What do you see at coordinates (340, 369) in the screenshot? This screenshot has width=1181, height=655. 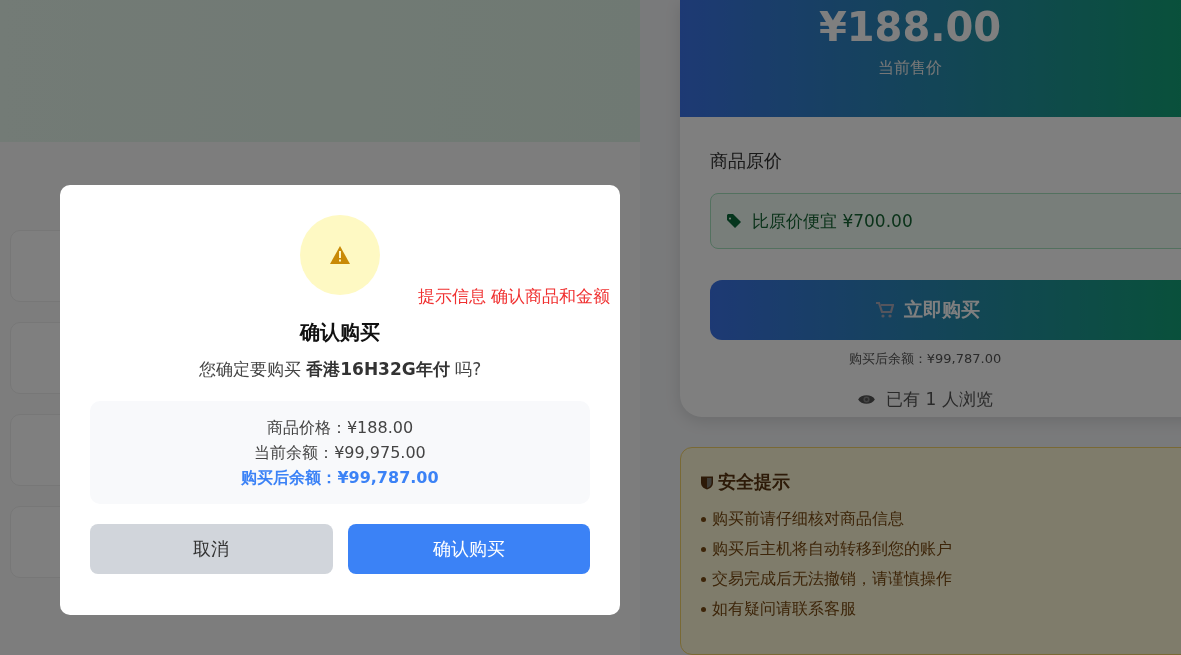 I see `dialog-question: 您确定要购买 香港16H32G年付 吗?` at bounding box center [340, 369].